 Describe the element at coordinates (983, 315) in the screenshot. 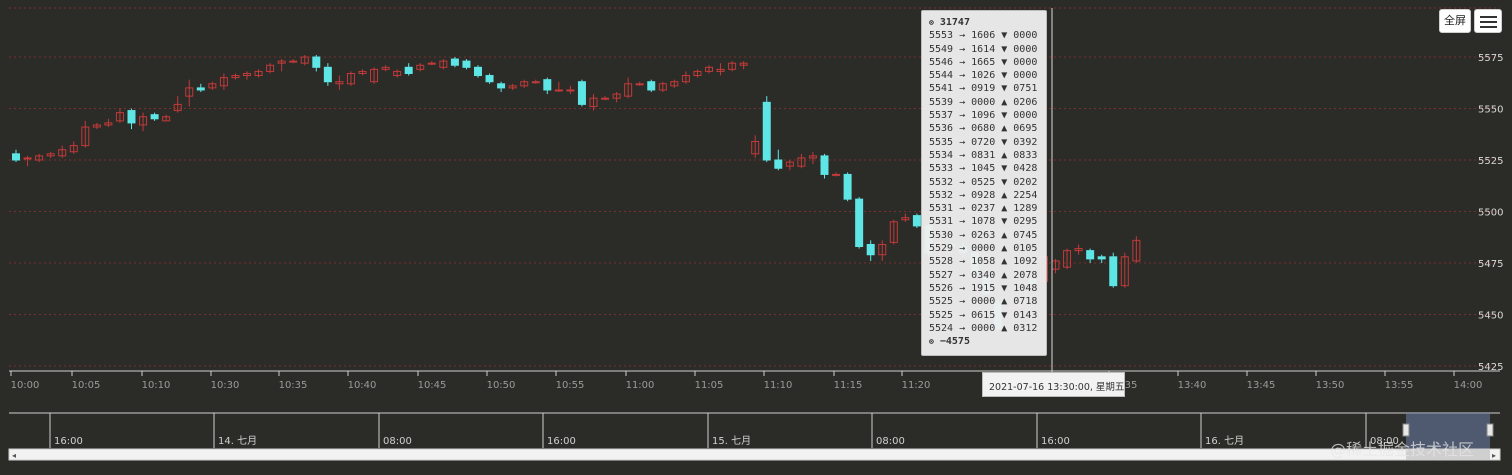

I see `tooltip-row: 5525 → 0615 ▼ 0143` at that location.